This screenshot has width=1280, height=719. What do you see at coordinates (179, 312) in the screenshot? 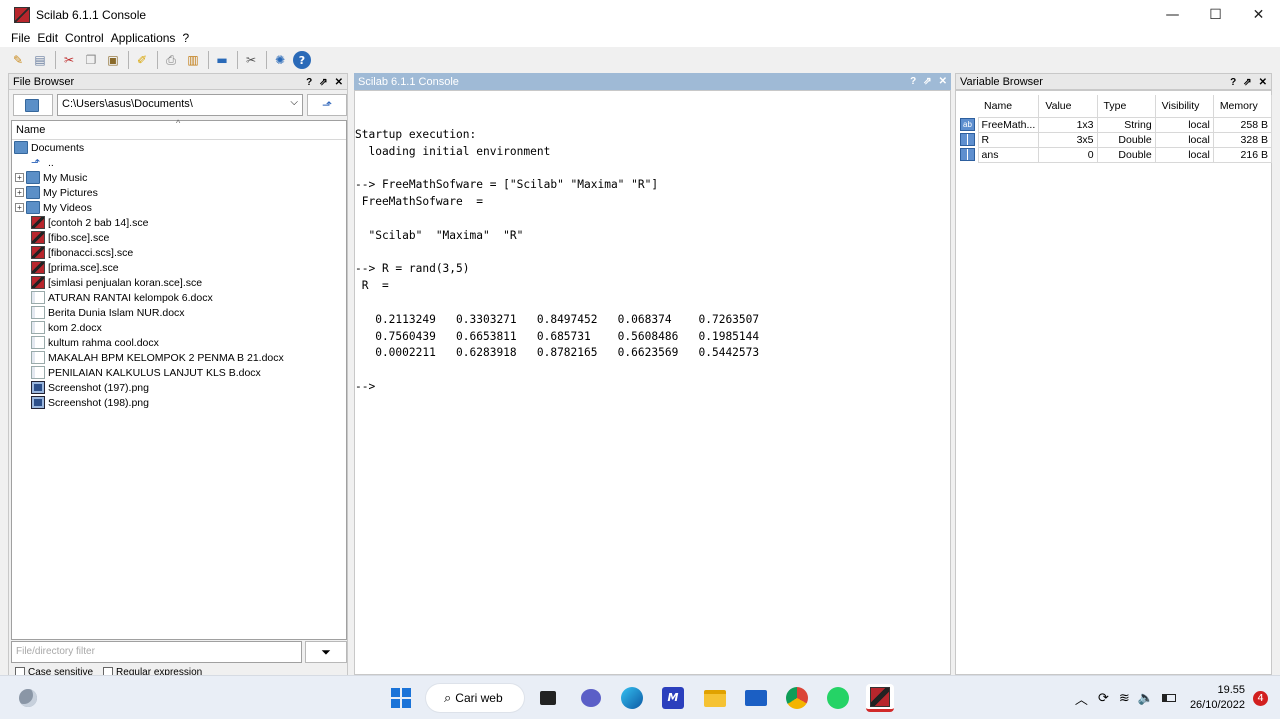
I see `tree-item: Berita Dunia Islam NUR.docx` at bounding box center [179, 312].